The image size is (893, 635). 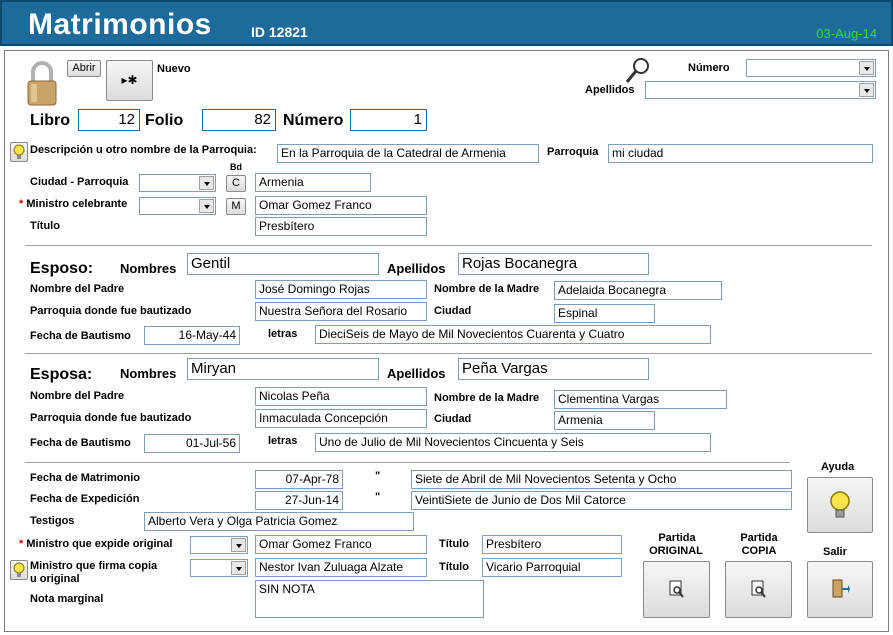 I want to click on witnesses-field: Alberto Vera y Olga Patricia Gomez, so click(x=279, y=521).